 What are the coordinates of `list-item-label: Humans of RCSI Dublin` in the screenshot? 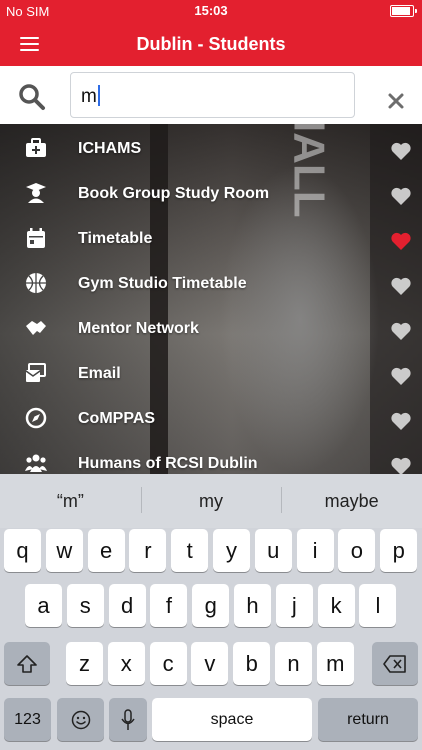 It's located at (168, 463).